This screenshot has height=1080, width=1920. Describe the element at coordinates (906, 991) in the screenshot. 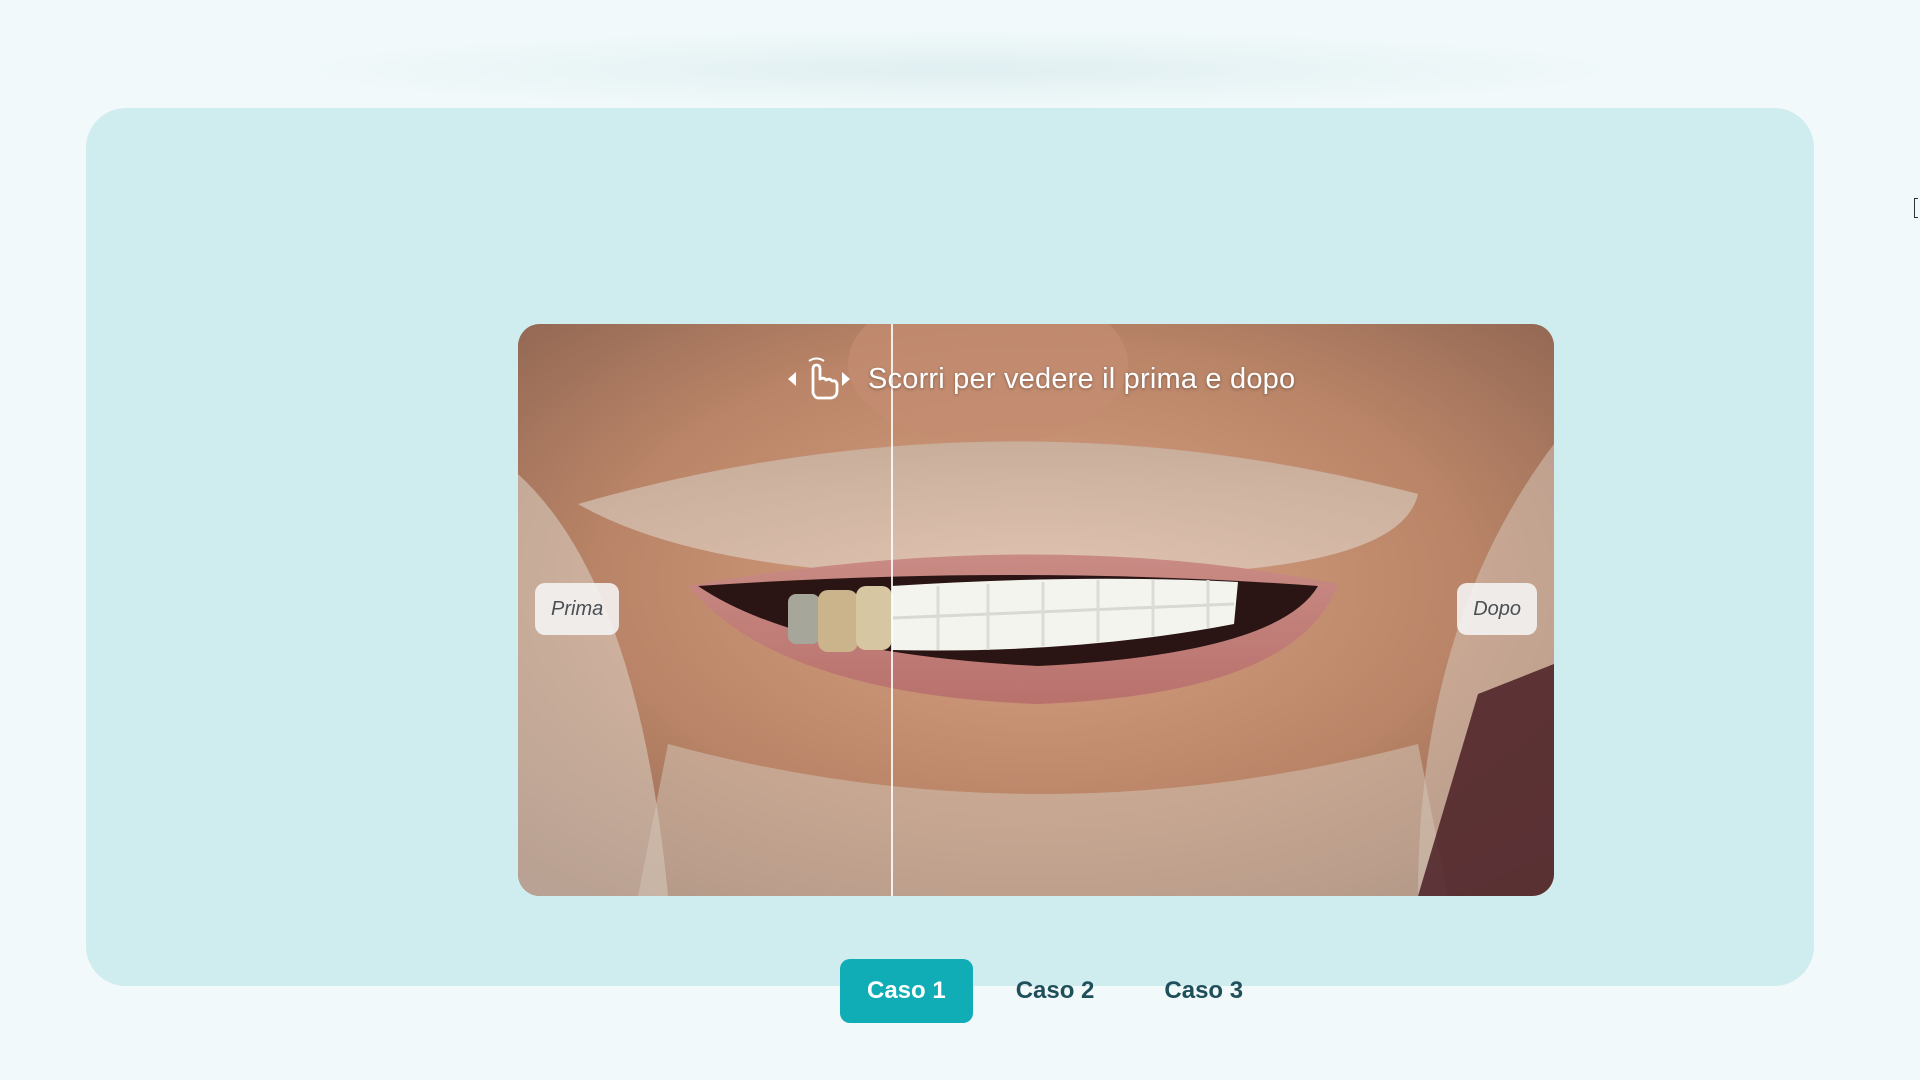

I see `tab-caso-1: Caso 1` at that location.